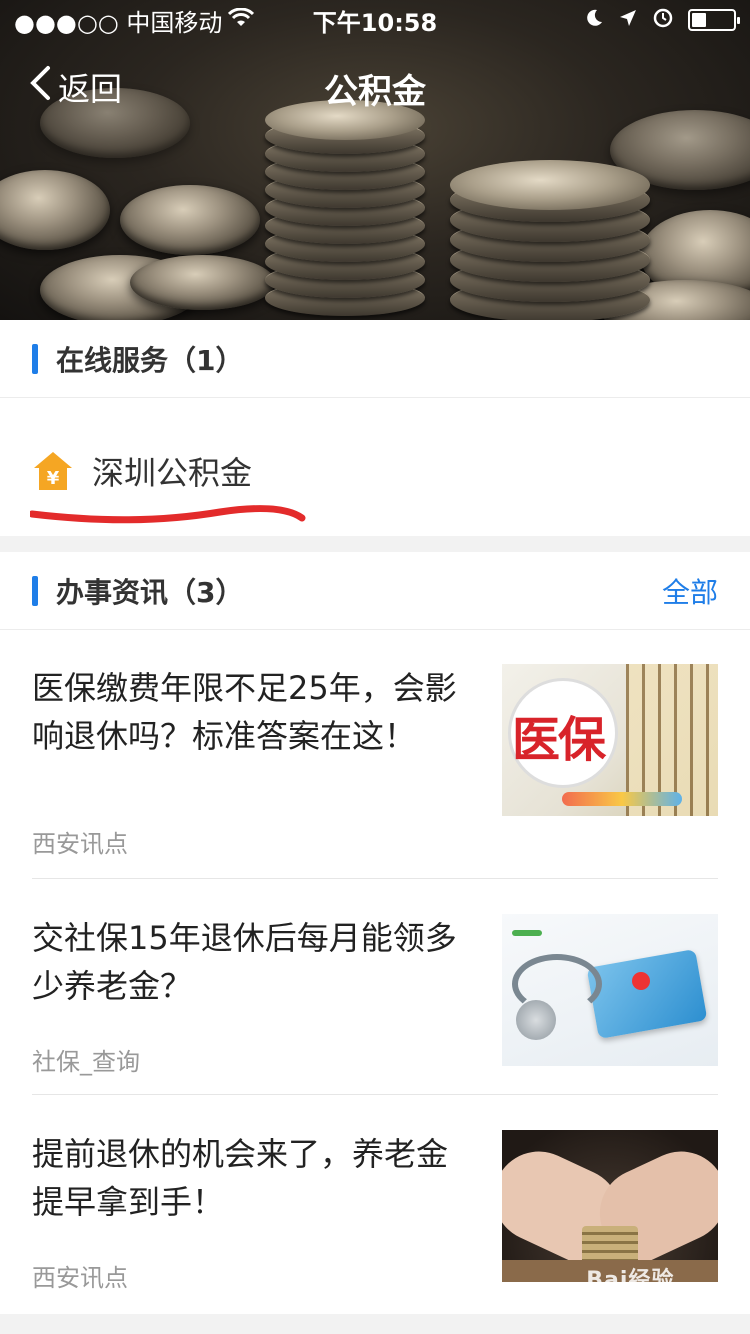  What do you see at coordinates (86, 1062) in the screenshot?
I see `news-source: 社保_查询` at bounding box center [86, 1062].